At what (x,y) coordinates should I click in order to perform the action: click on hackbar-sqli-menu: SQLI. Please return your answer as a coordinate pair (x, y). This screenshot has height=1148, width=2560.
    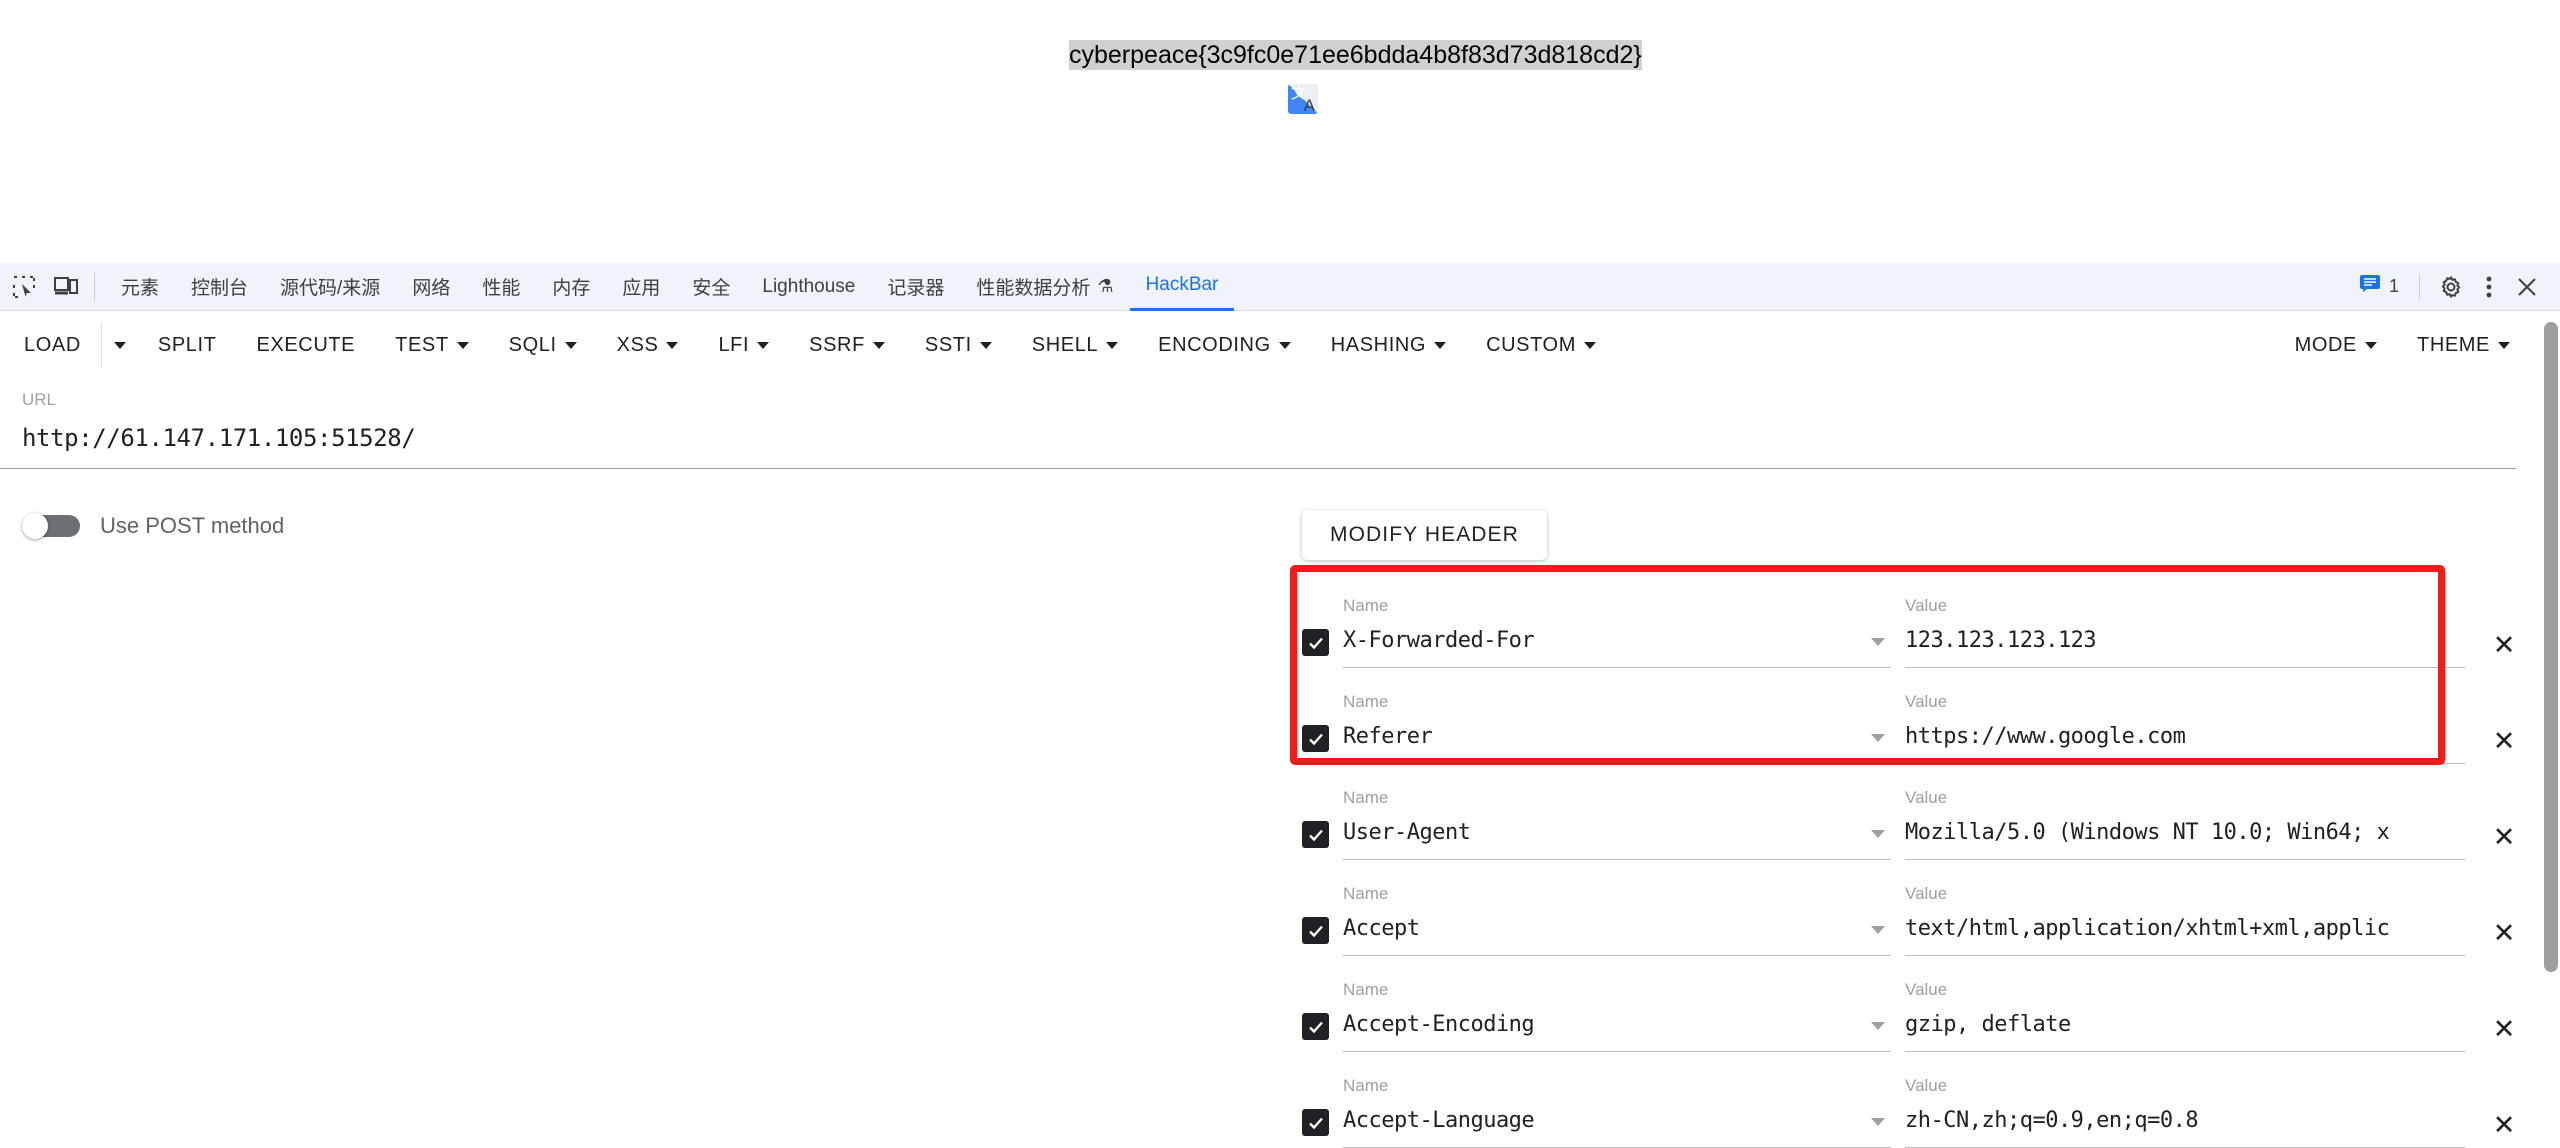
    Looking at the image, I should click on (543, 345).